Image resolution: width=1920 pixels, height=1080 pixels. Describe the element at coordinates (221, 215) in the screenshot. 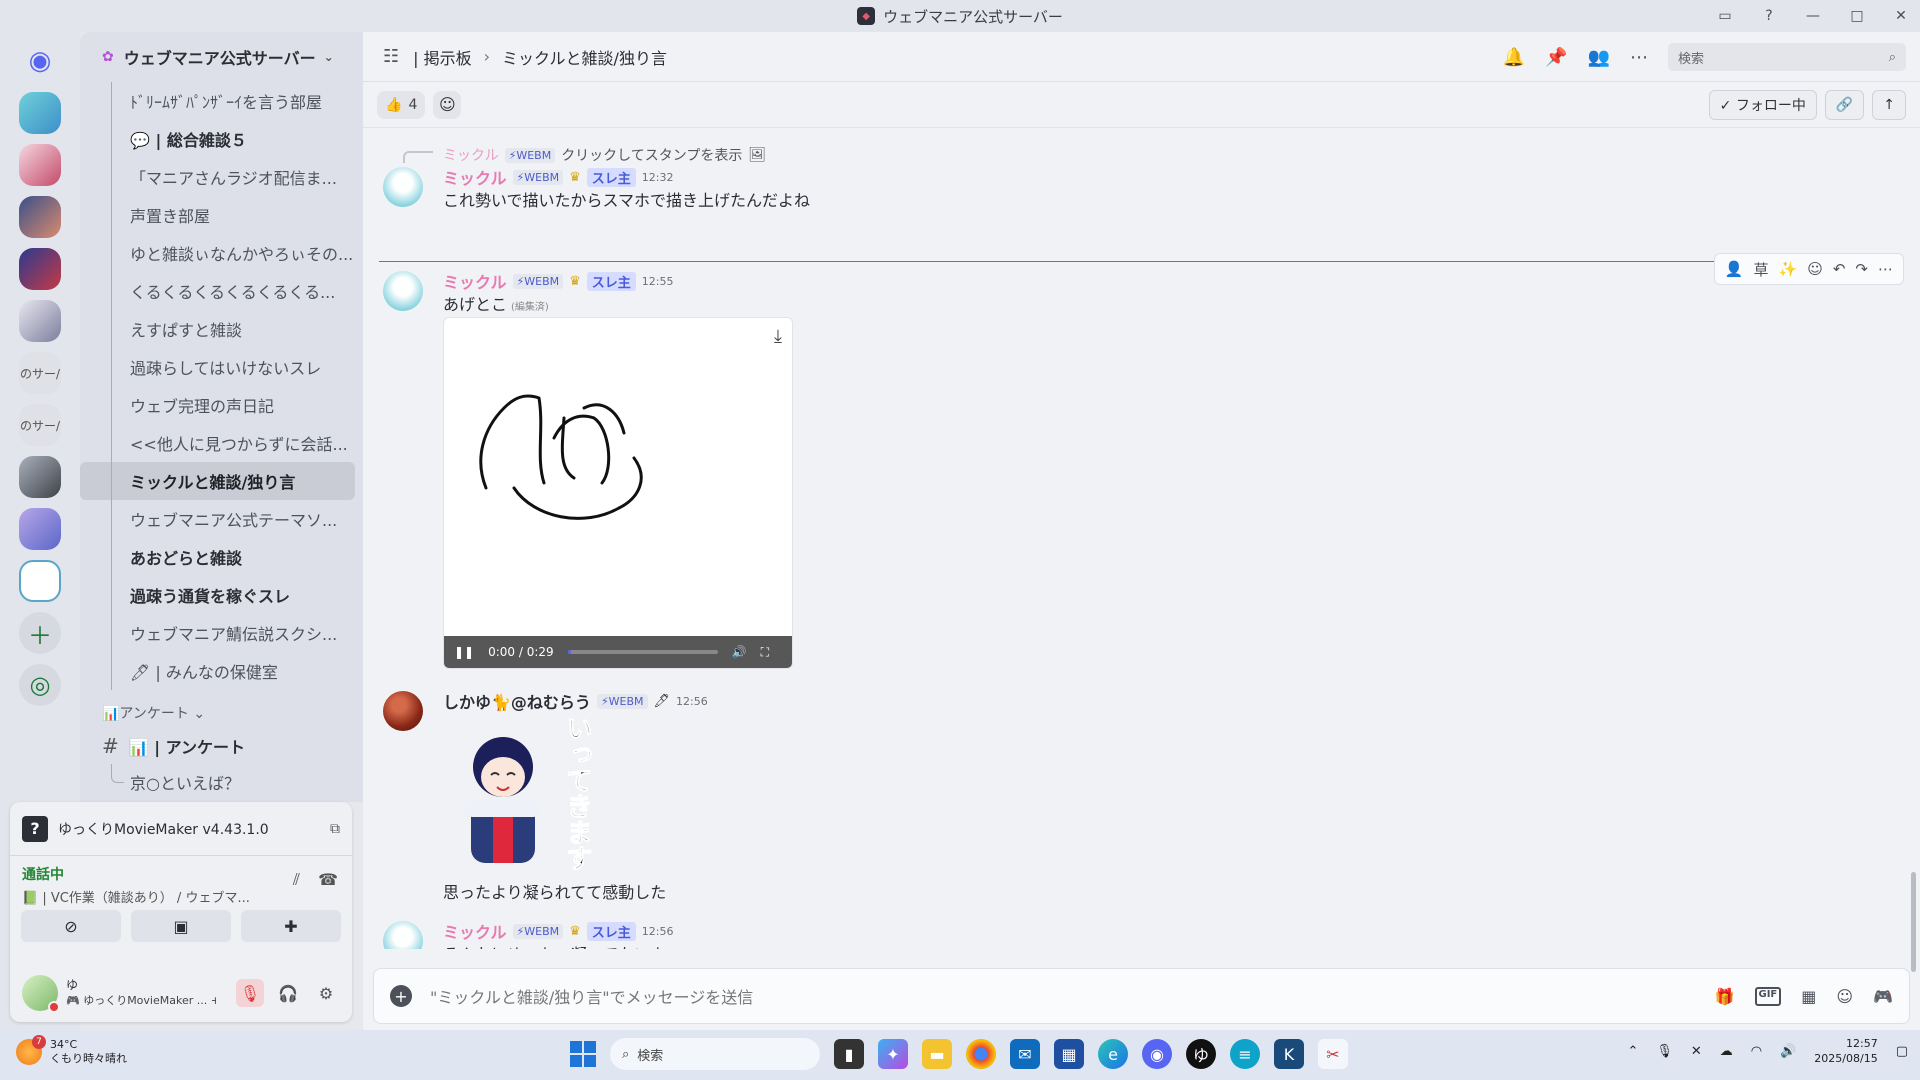

I see `thread-item: 声置き部屋` at that location.